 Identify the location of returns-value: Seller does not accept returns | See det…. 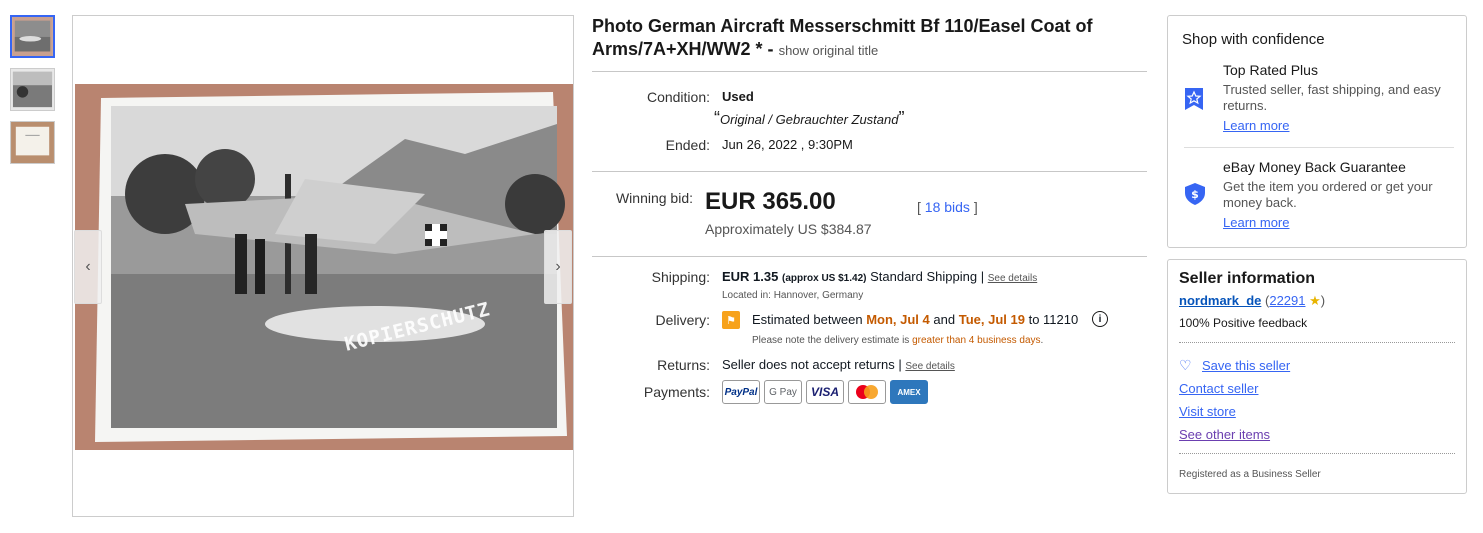
(838, 364).